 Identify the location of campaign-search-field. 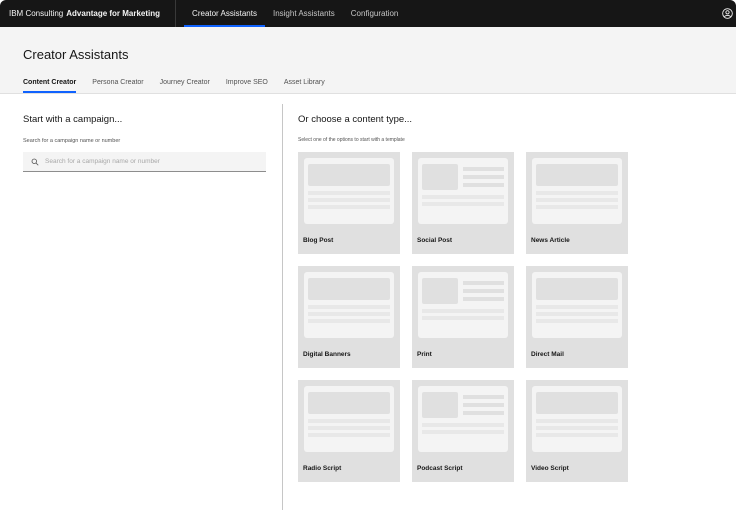
(144, 162).